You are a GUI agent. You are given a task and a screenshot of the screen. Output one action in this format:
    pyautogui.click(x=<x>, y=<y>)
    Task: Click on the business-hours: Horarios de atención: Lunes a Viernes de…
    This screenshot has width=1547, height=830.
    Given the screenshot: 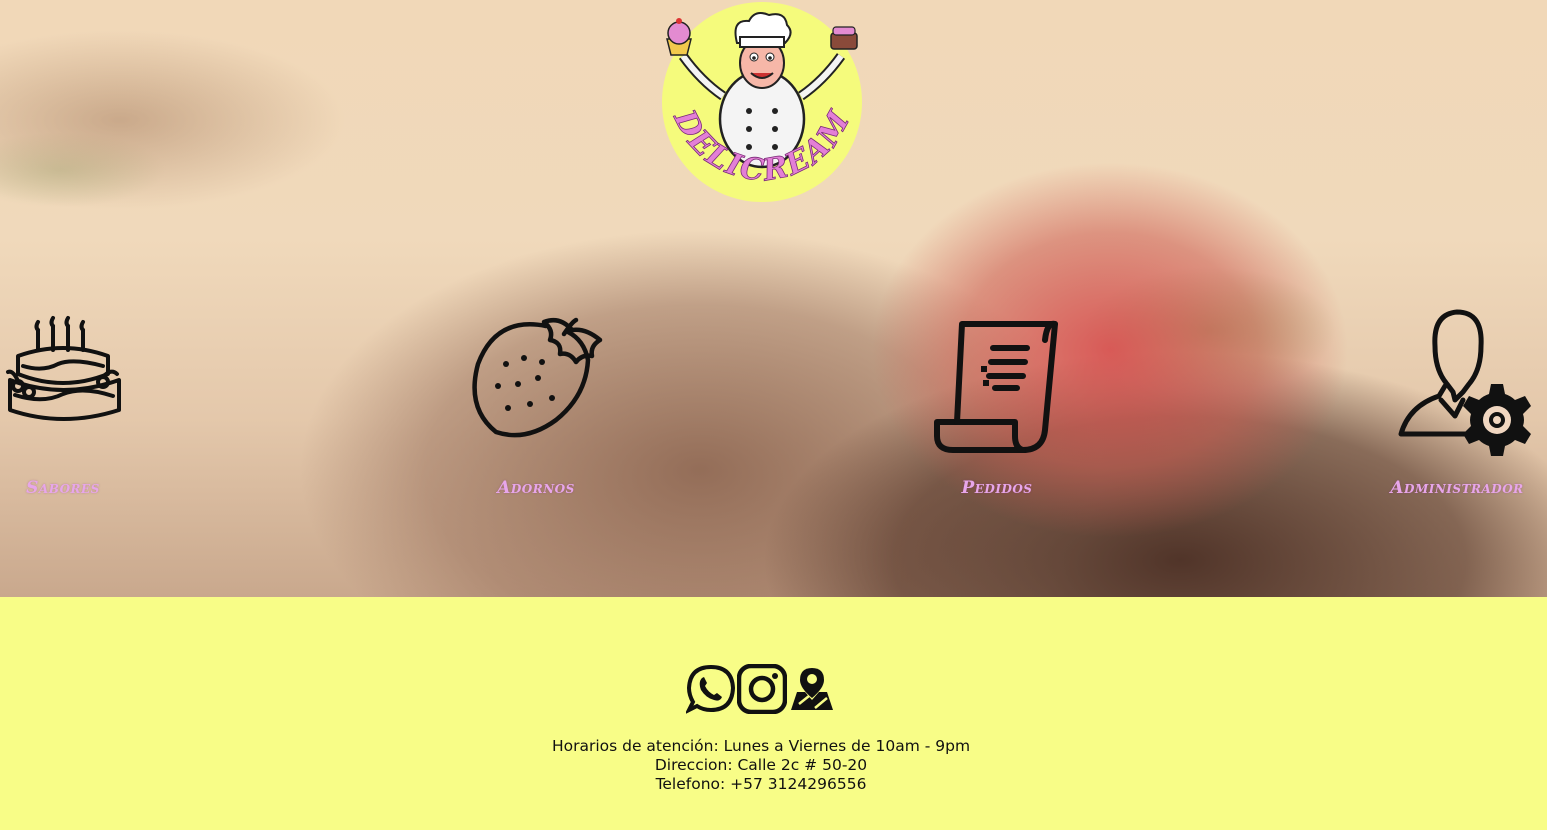 What is the action you would take?
    pyautogui.click(x=761, y=746)
    